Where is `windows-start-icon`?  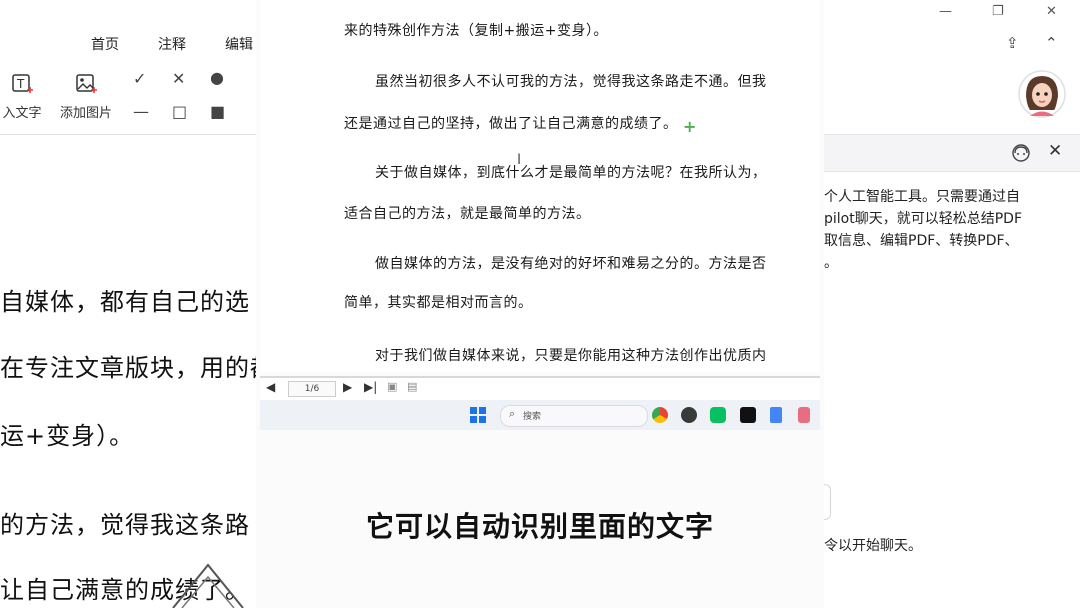 windows-start-icon is located at coordinates (478, 415).